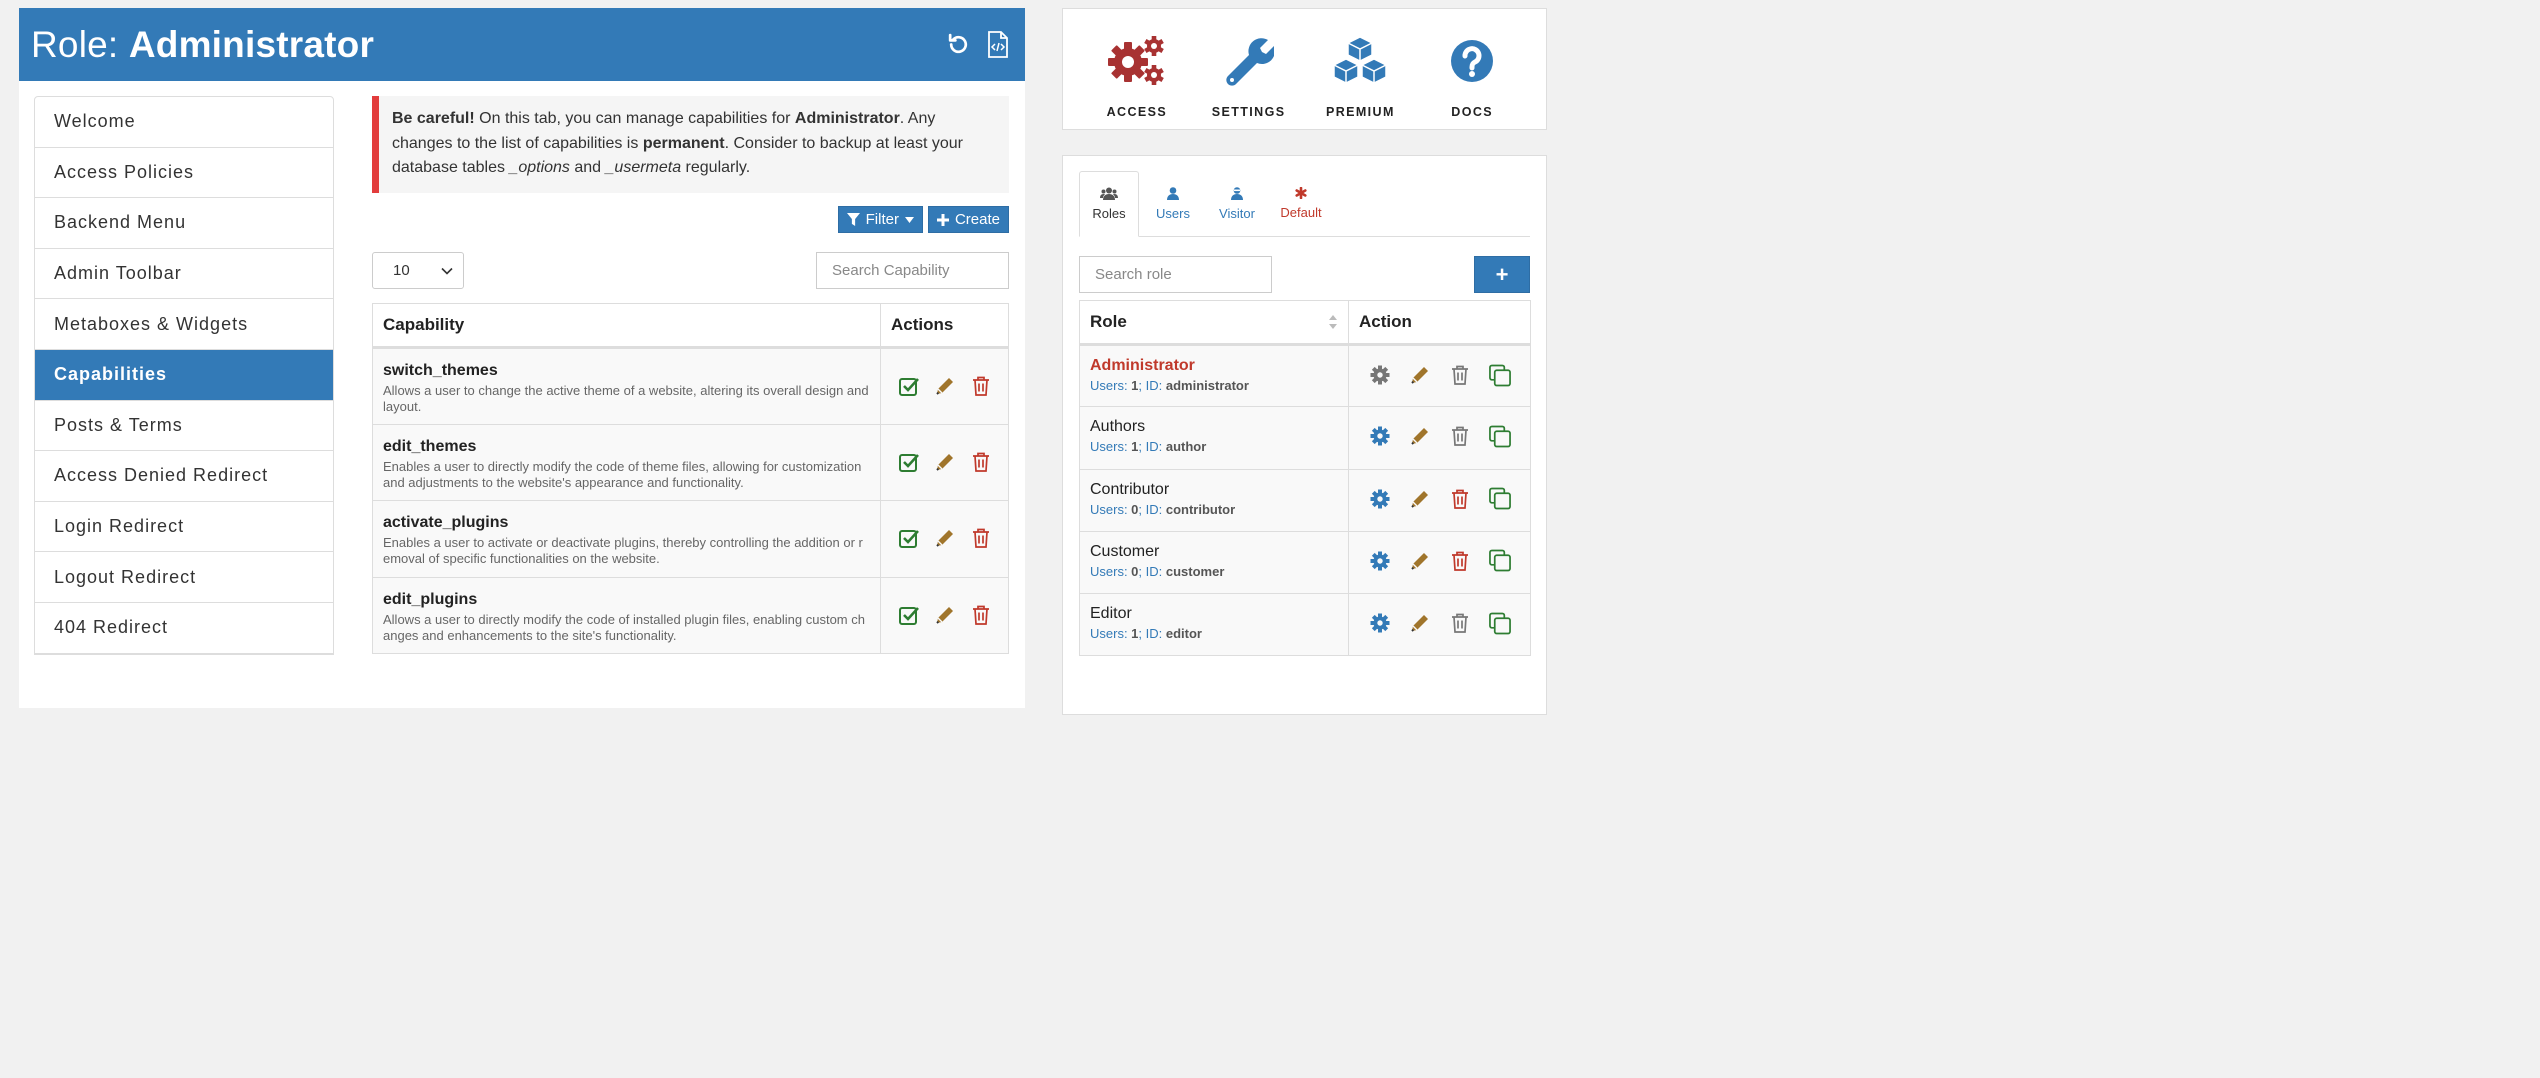 Image resolution: width=2540 pixels, height=1078 pixels. I want to click on capability-name: edit_themes, so click(430, 446).